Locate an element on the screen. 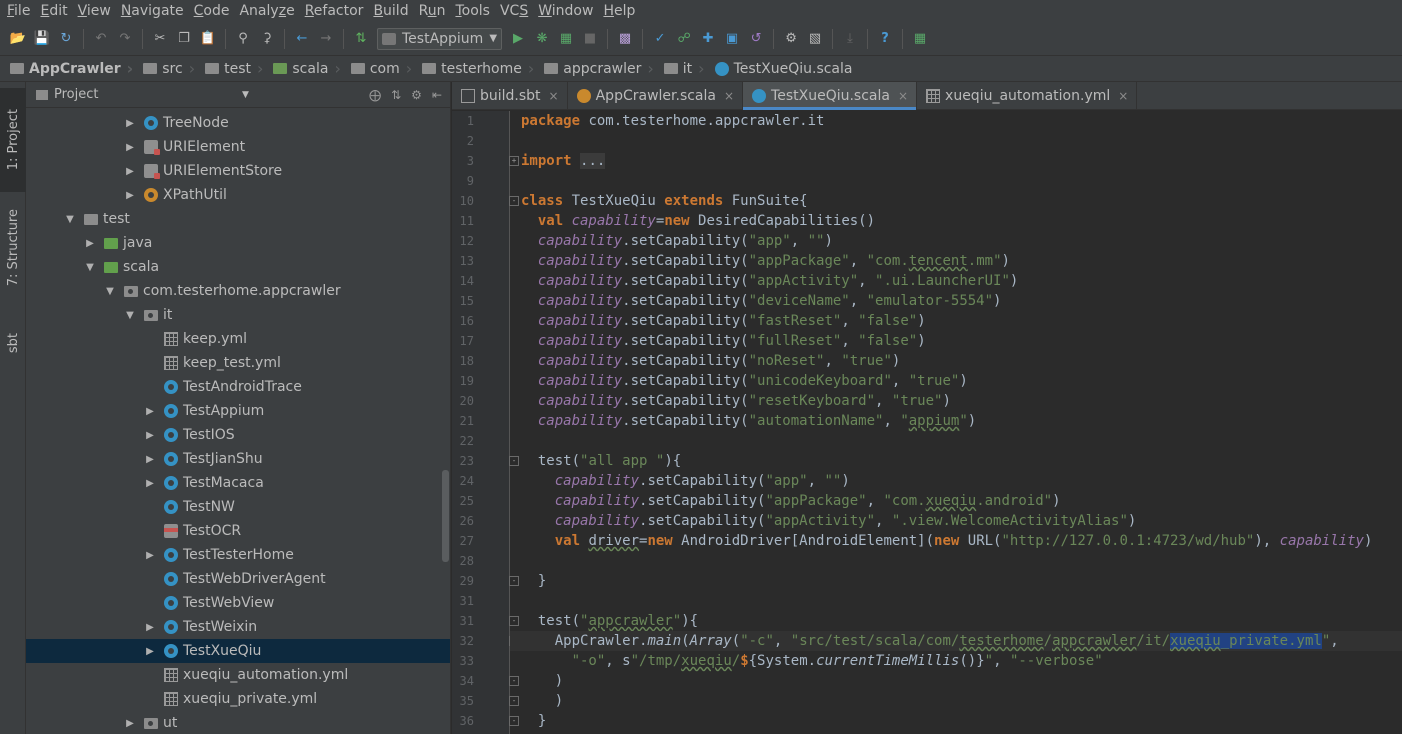 The image size is (1402, 734). tree-item: xueqiu_private.yml is located at coordinates (238, 699).